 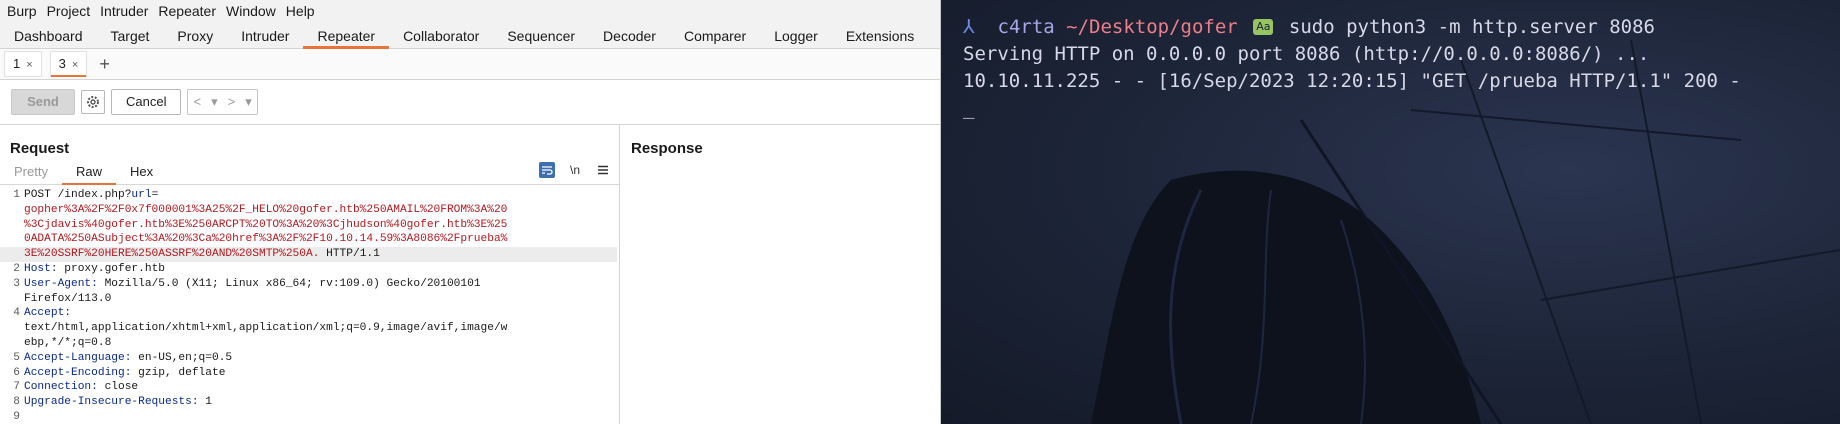 I want to click on editor-line: 1 POST /index.php?url=, so click(x=308, y=195).